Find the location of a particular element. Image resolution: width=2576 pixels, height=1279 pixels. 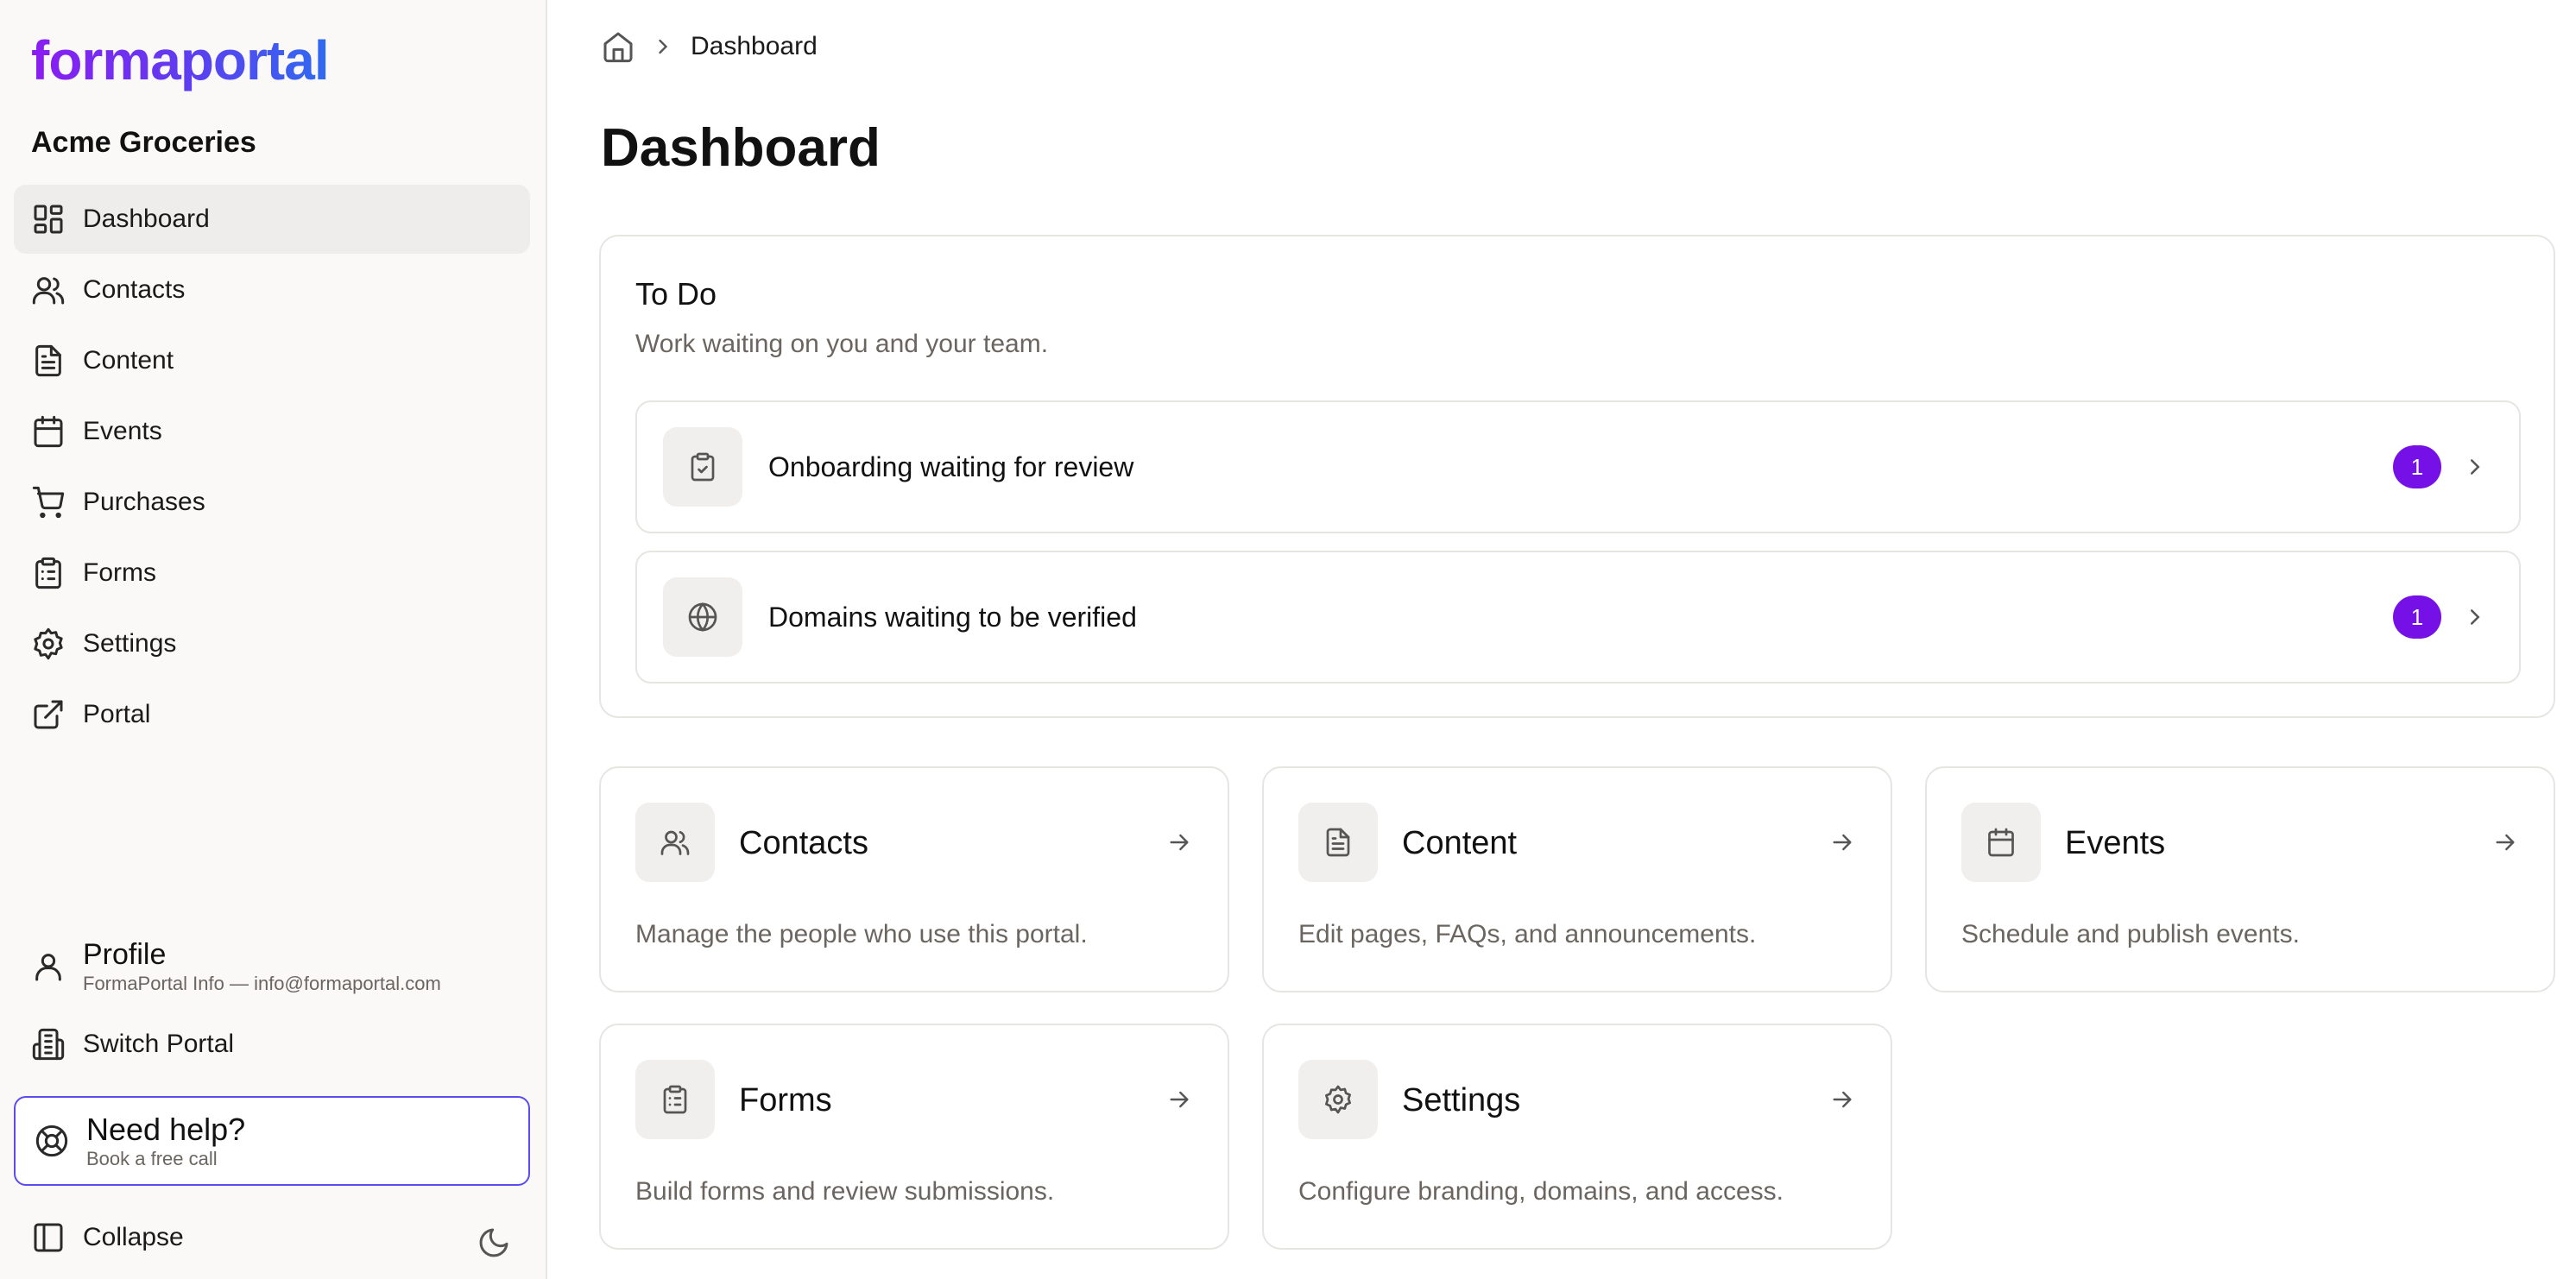

need-help-text: Need help? Book a free call is located at coordinates (165, 1141).